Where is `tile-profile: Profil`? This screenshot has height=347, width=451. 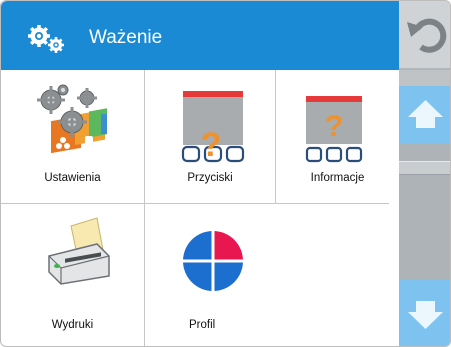 tile-profile: Profil is located at coordinates (210, 275).